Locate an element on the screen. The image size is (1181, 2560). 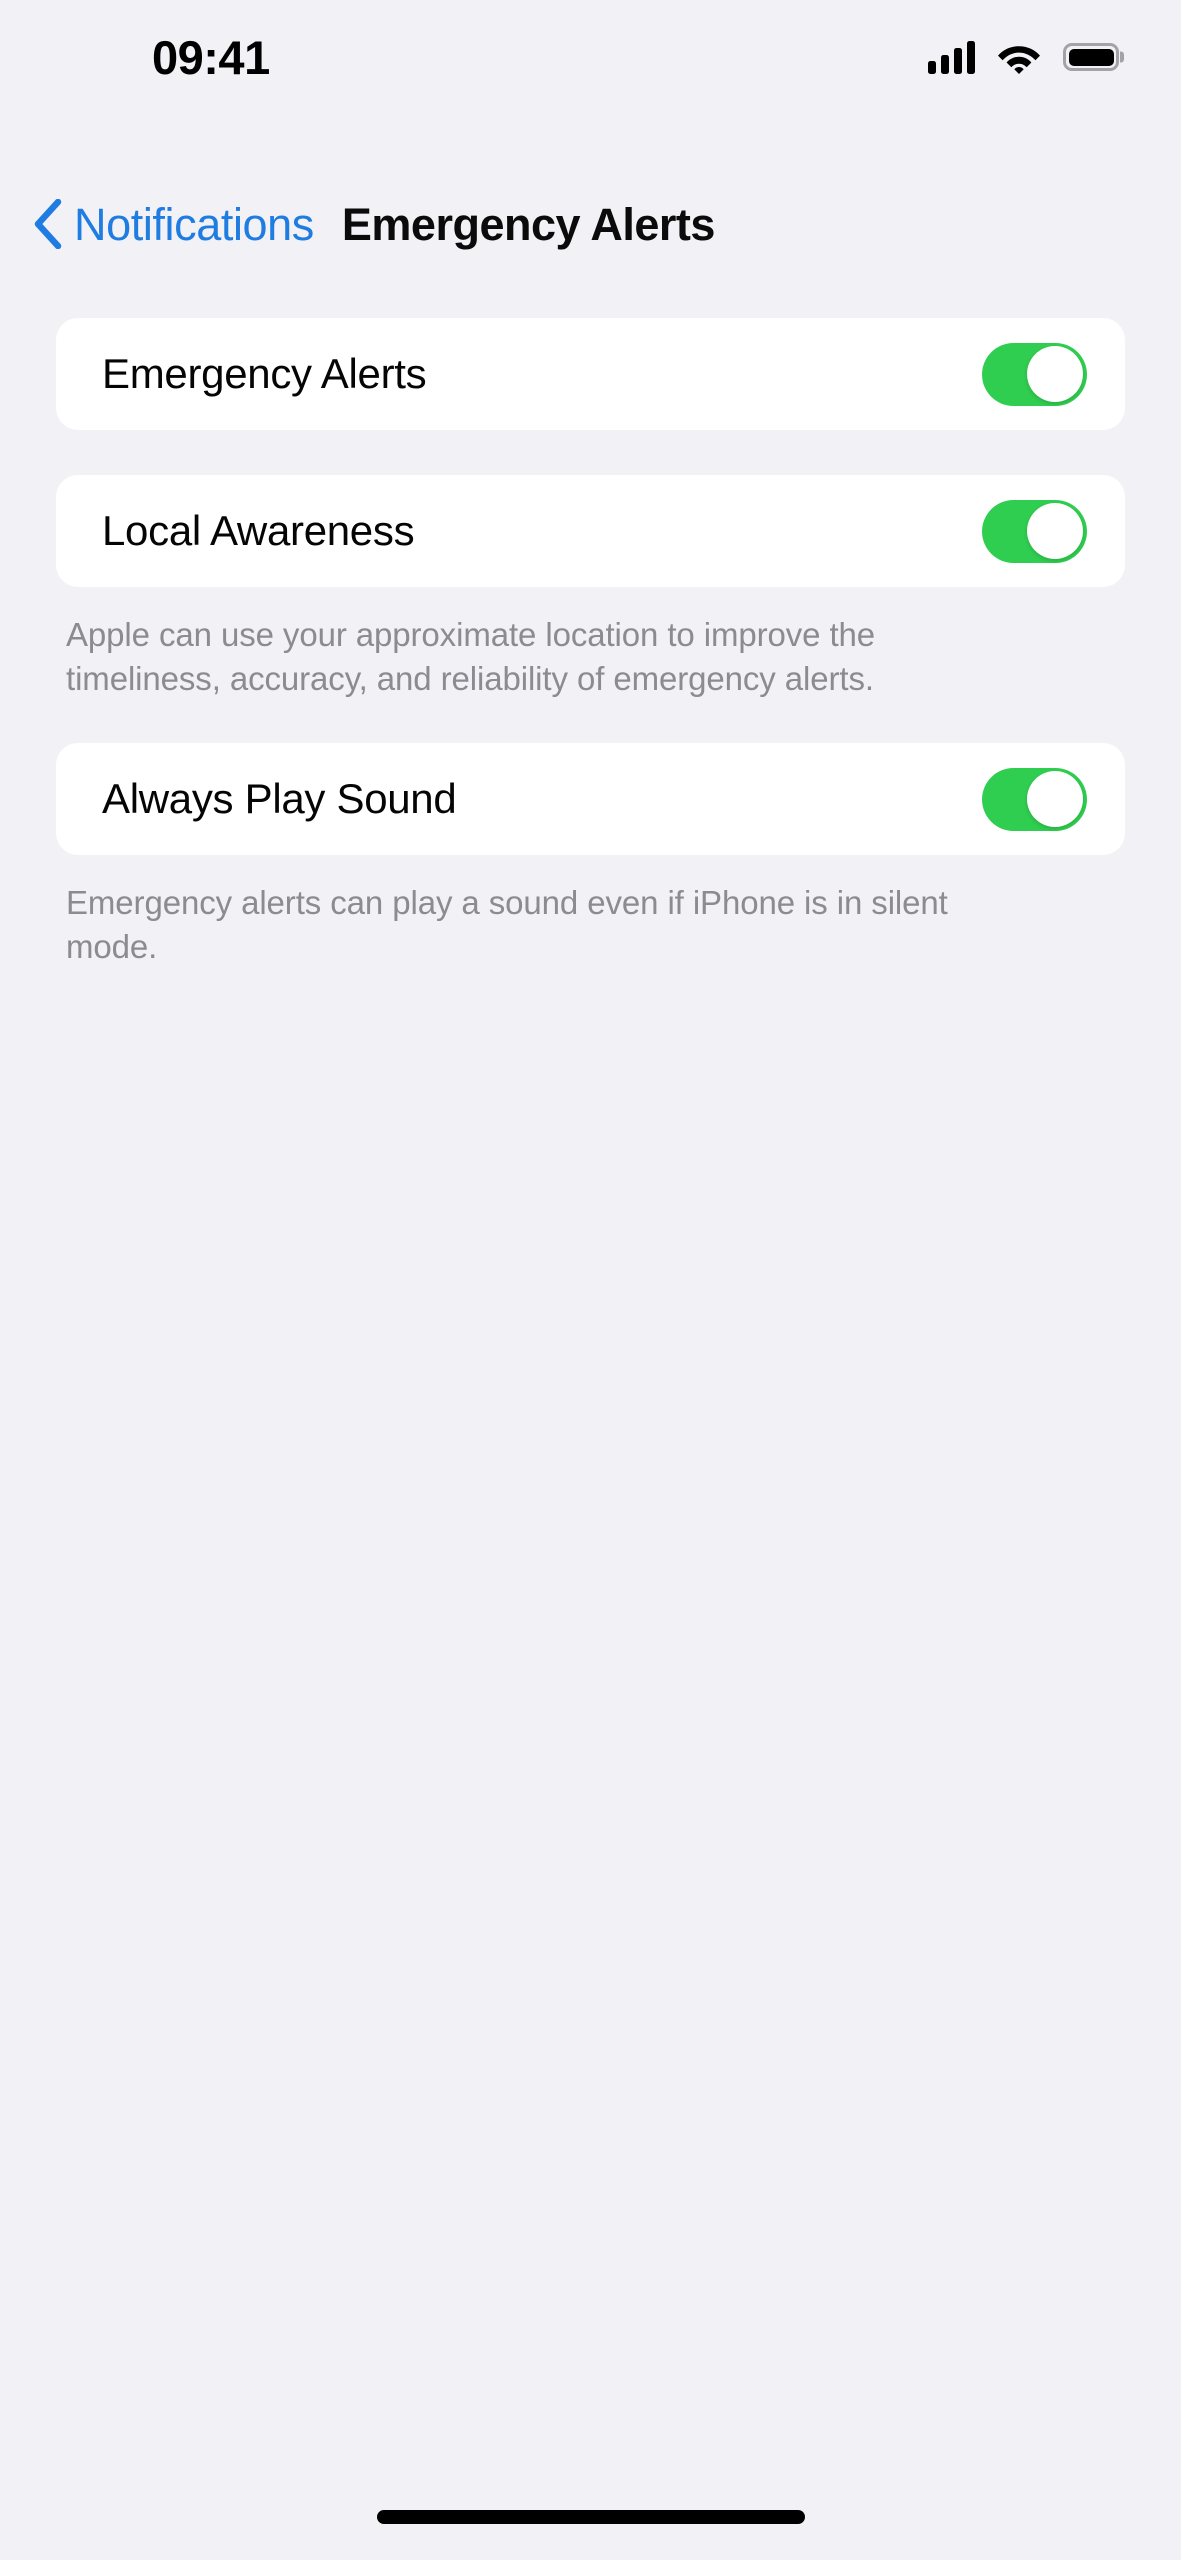
settings-row-local-awareness: Local Awareness is located at coordinates (590, 531).